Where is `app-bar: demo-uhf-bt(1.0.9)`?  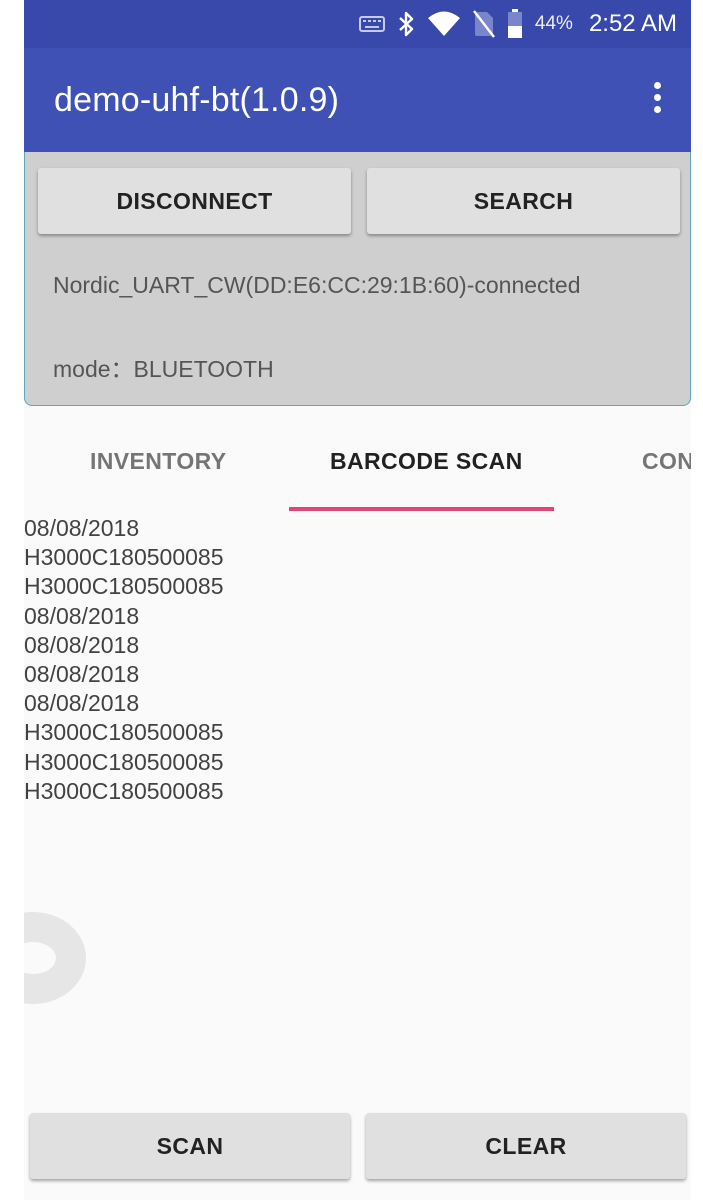 app-bar: demo-uhf-bt(1.0.9) is located at coordinates (357, 100).